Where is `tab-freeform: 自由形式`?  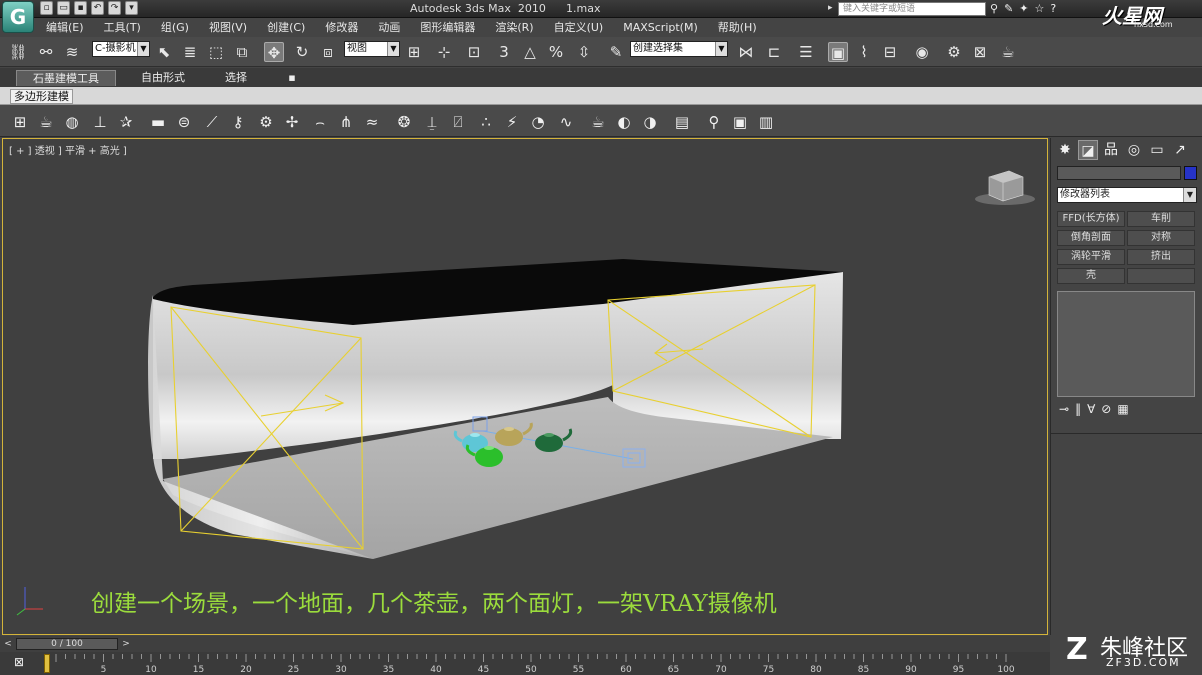
tab-freeform: 自由形式 is located at coordinates (163, 78).